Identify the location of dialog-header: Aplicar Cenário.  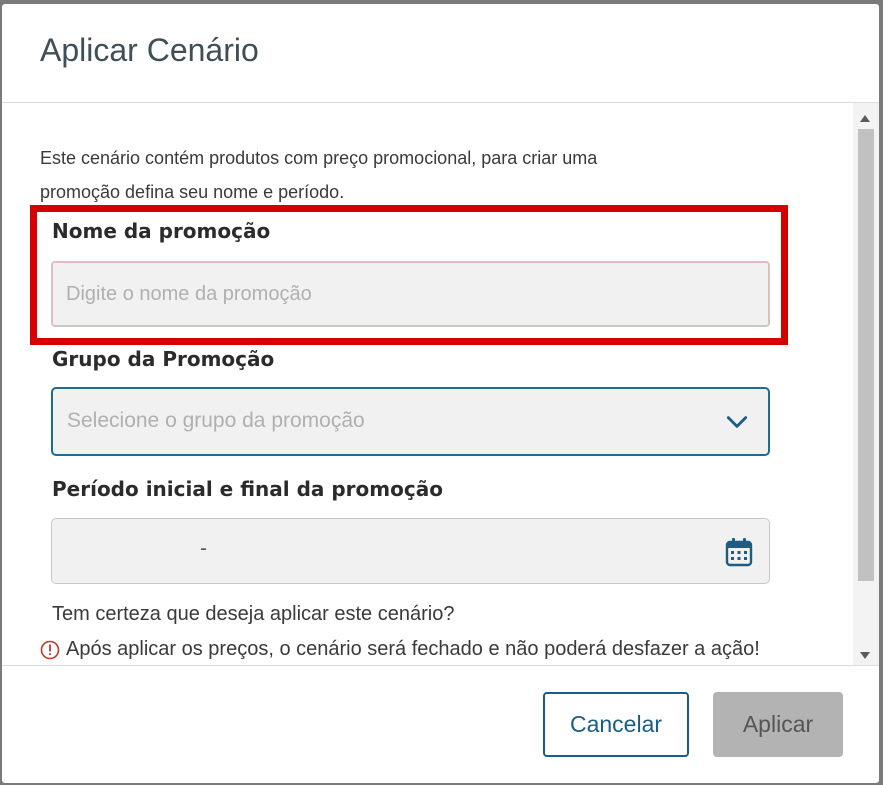
(440, 53).